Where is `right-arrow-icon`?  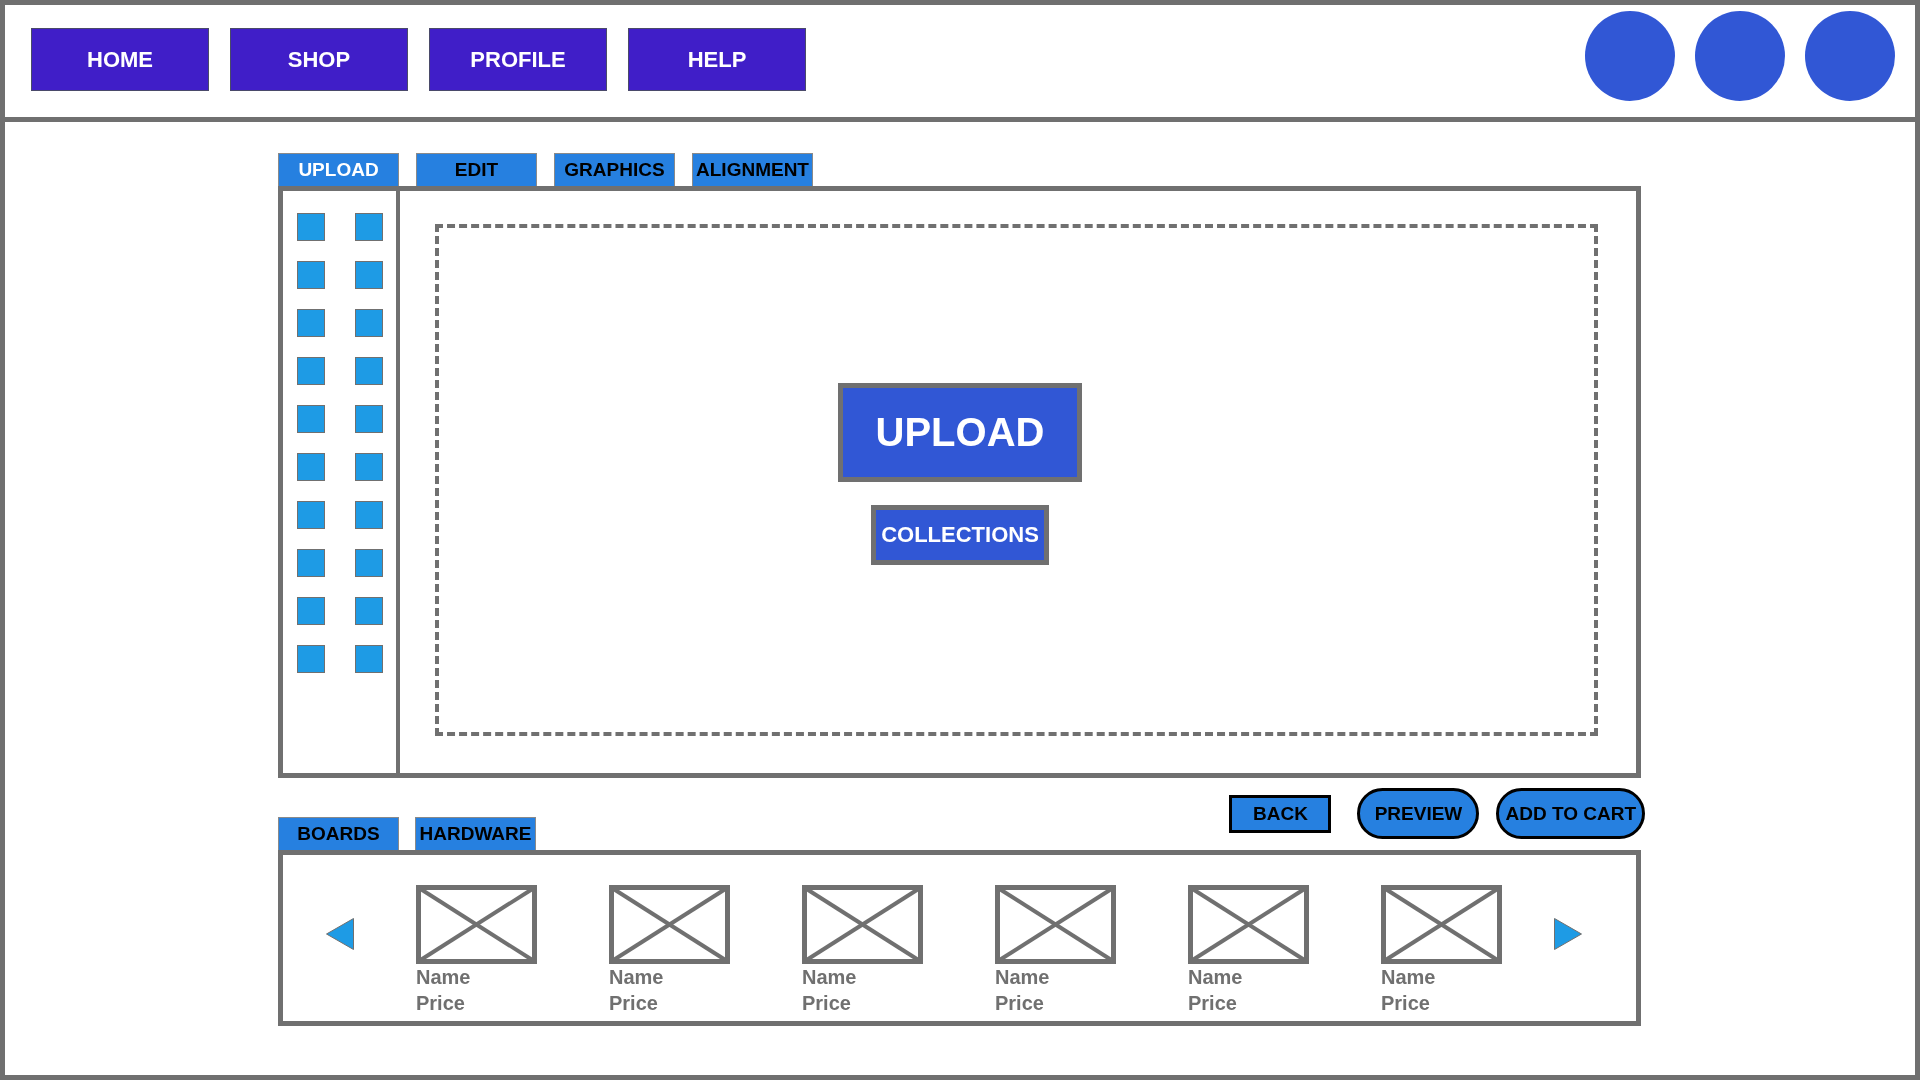 right-arrow-icon is located at coordinates (1568, 934).